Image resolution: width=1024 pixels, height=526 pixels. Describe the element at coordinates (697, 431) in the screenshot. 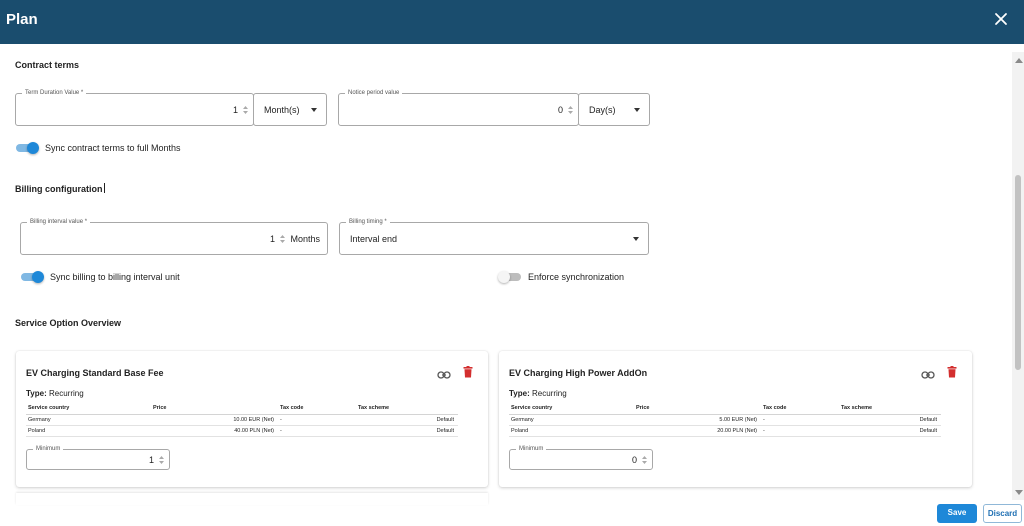

I see `price-cell: 20.00 PLN (Net)` at that location.